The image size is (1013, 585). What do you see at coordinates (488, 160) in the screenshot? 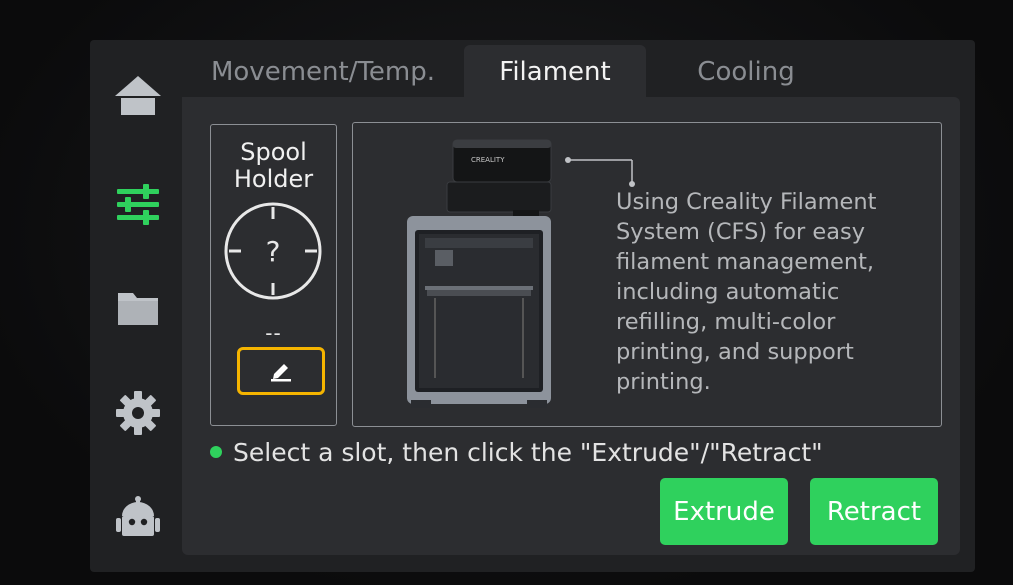
I see `printer-brand-label: CREALITY` at bounding box center [488, 160].